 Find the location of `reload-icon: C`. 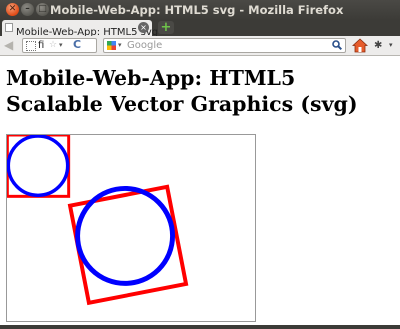

reload-icon: C is located at coordinates (77, 44).